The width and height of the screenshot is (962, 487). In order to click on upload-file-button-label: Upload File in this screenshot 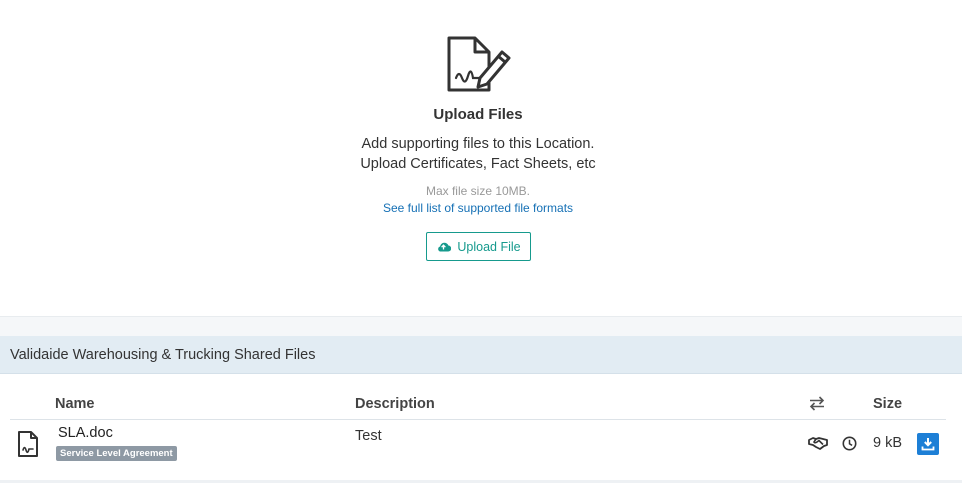, I will do `click(489, 246)`.